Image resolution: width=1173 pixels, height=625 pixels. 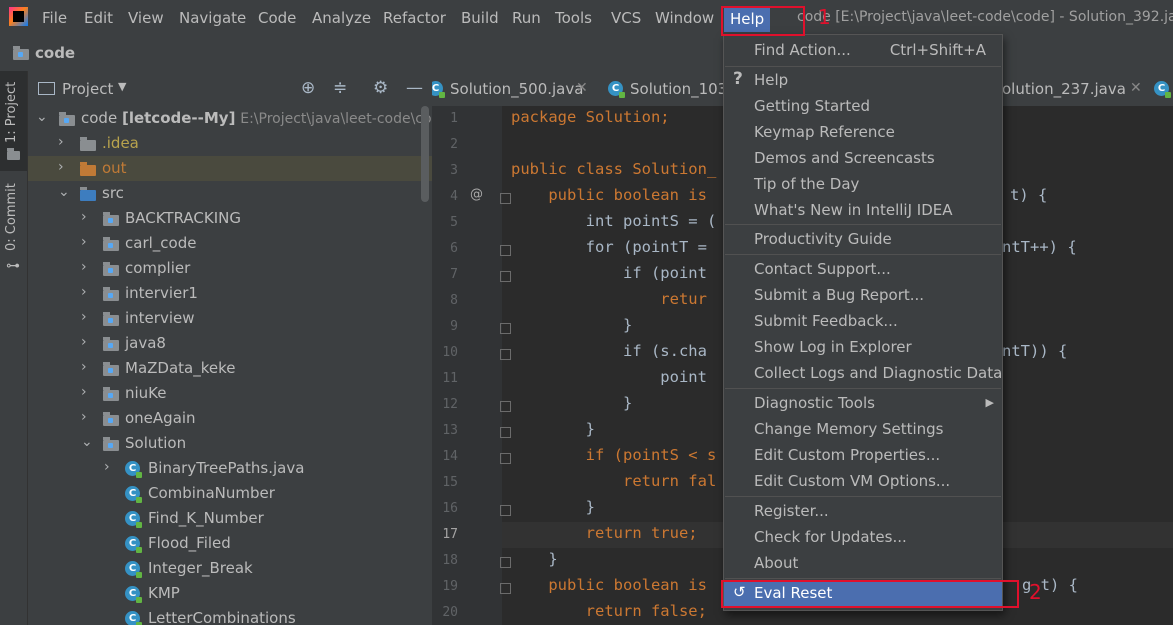 I want to click on menu-item-about: About, so click(x=863, y=563).